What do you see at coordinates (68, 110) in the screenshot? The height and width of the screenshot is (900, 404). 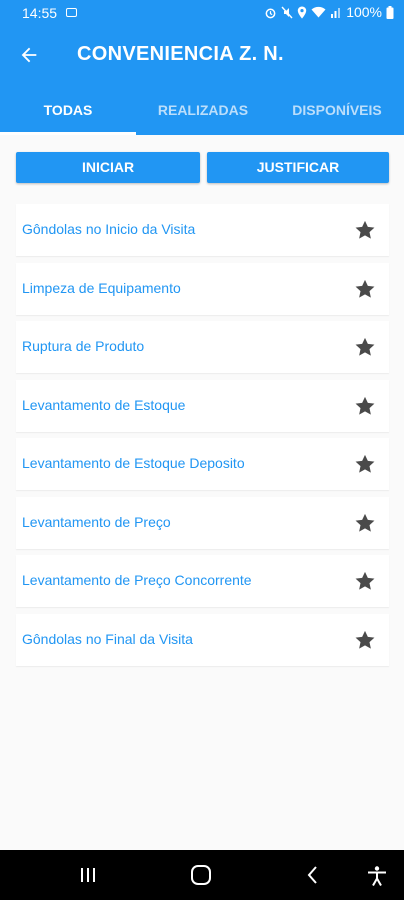 I see `tab-todas: TODAS` at bounding box center [68, 110].